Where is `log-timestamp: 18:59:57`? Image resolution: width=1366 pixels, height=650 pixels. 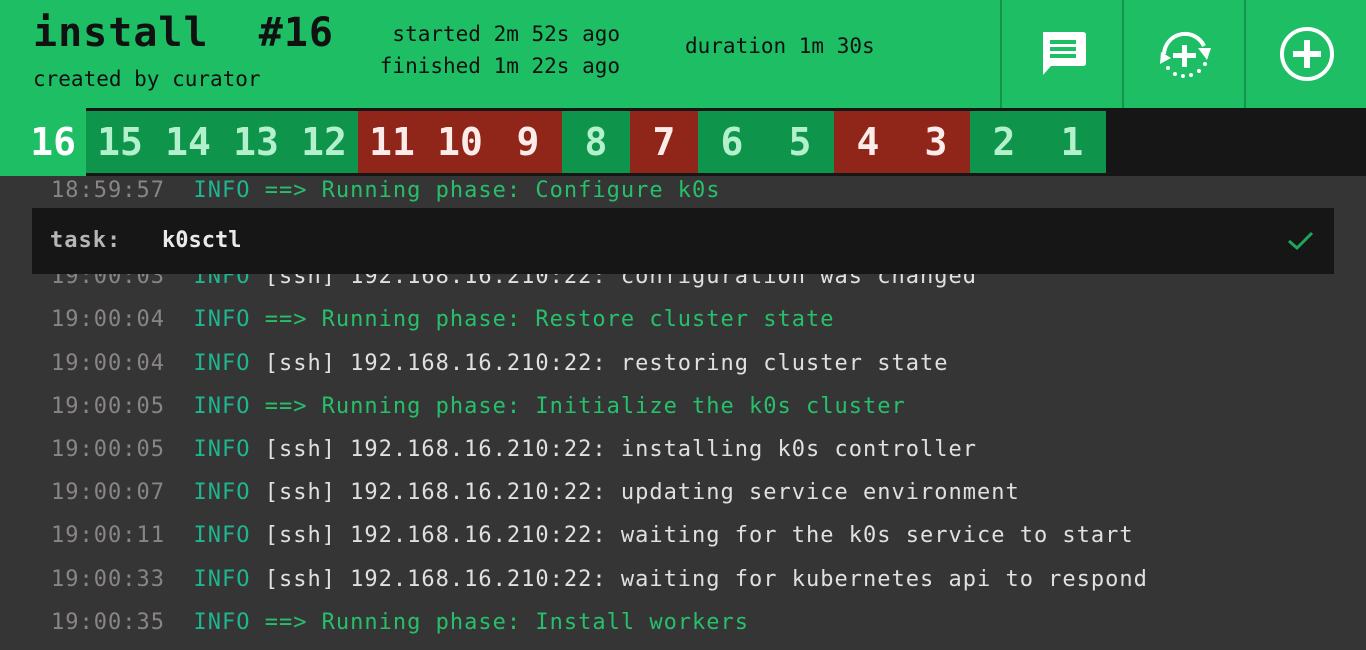 log-timestamp: 18:59:57 is located at coordinates (108, 190).